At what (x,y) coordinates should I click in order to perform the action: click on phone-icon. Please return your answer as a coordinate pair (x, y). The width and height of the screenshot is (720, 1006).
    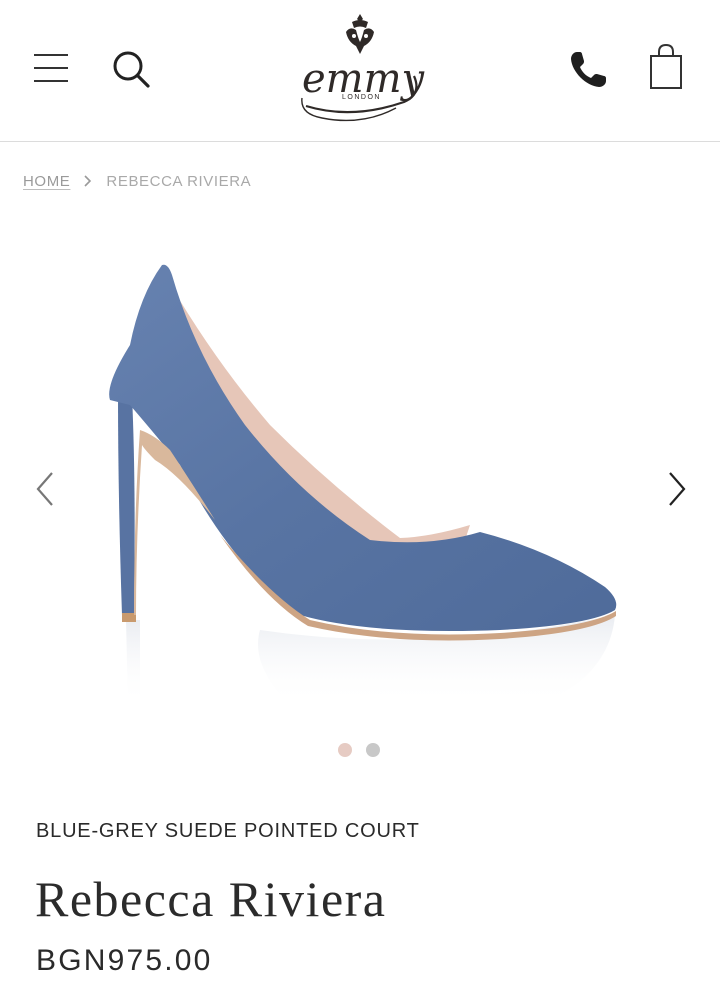
    Looking at the image, I should click on (589, 69).